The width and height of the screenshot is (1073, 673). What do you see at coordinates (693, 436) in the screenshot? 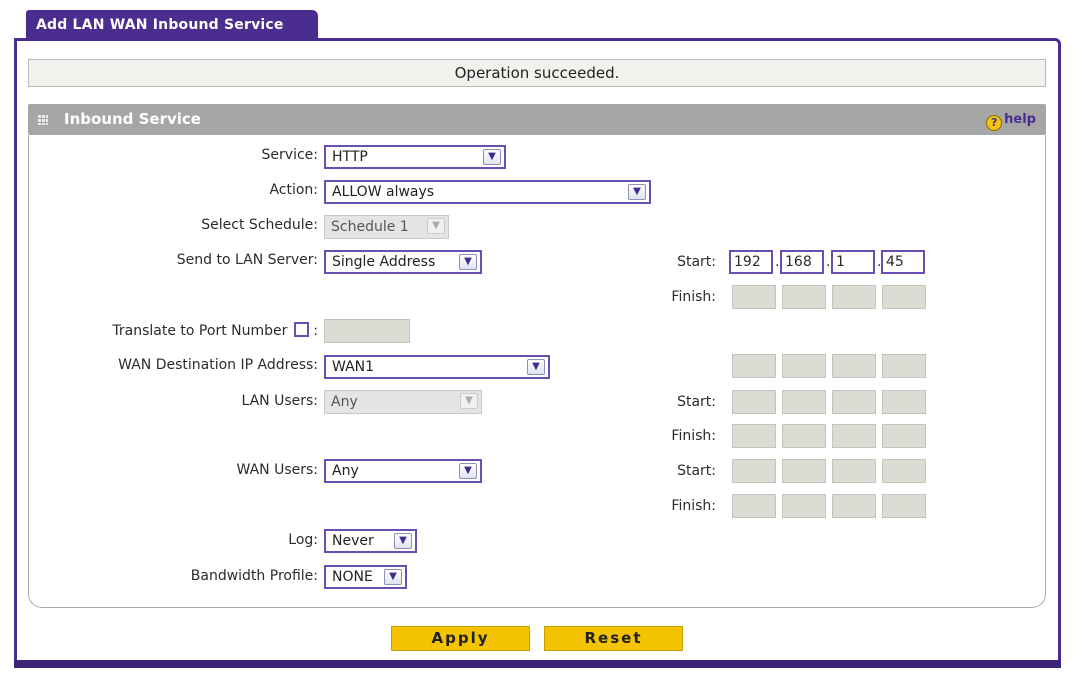
I see `lan-users-finish-label: Finish:` at bounding box center [693, 436].